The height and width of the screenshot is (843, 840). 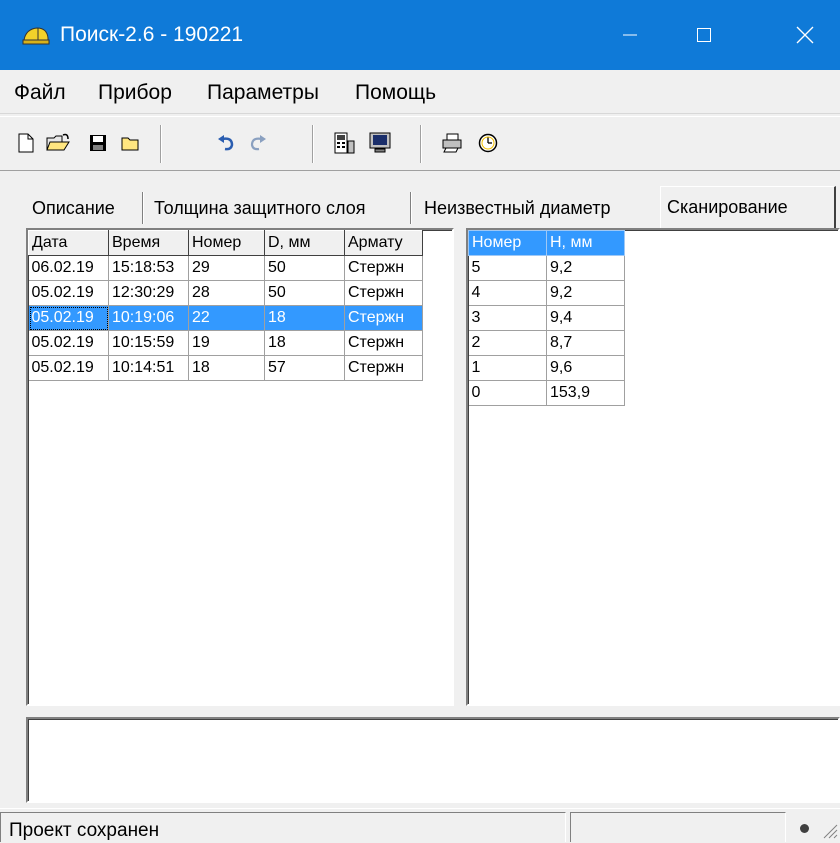 I want to click on cell-date: 06.02.19, so click(x=68, y=268).